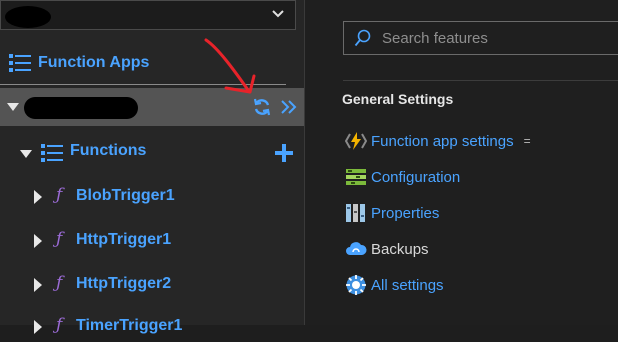 The height and width of the screenshot is (342, 618). What do you see at coordinates (356, 248) in the screenshot?
I see `backups-cloud-icon` at bounding box center [356, 248].